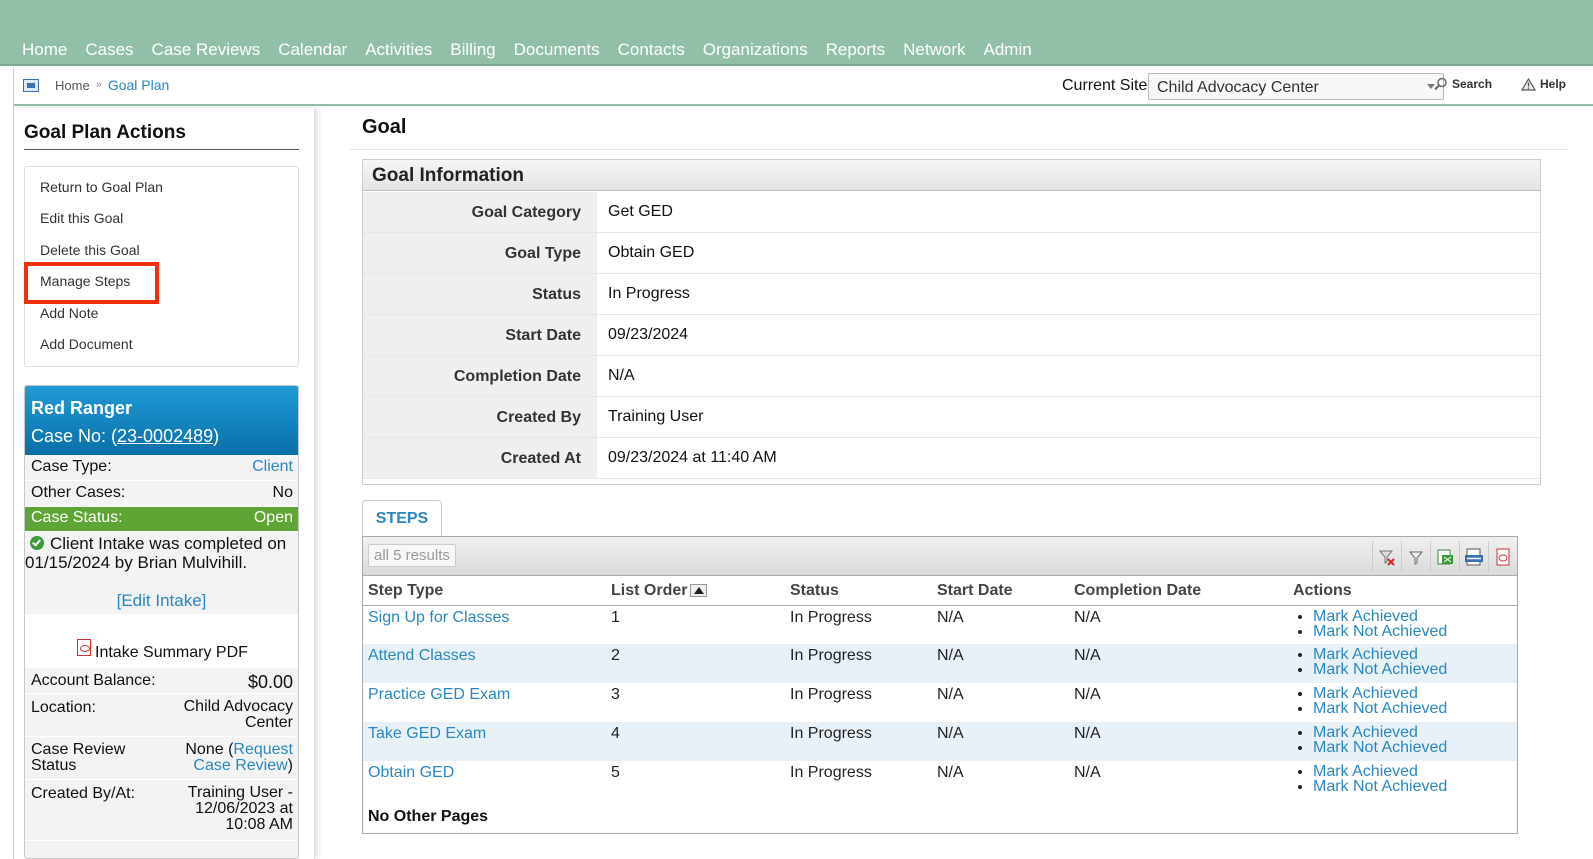 The width and height of the screenshot is (1593, 859). I want to click on pdf-export-icon, so click(1502, 556).